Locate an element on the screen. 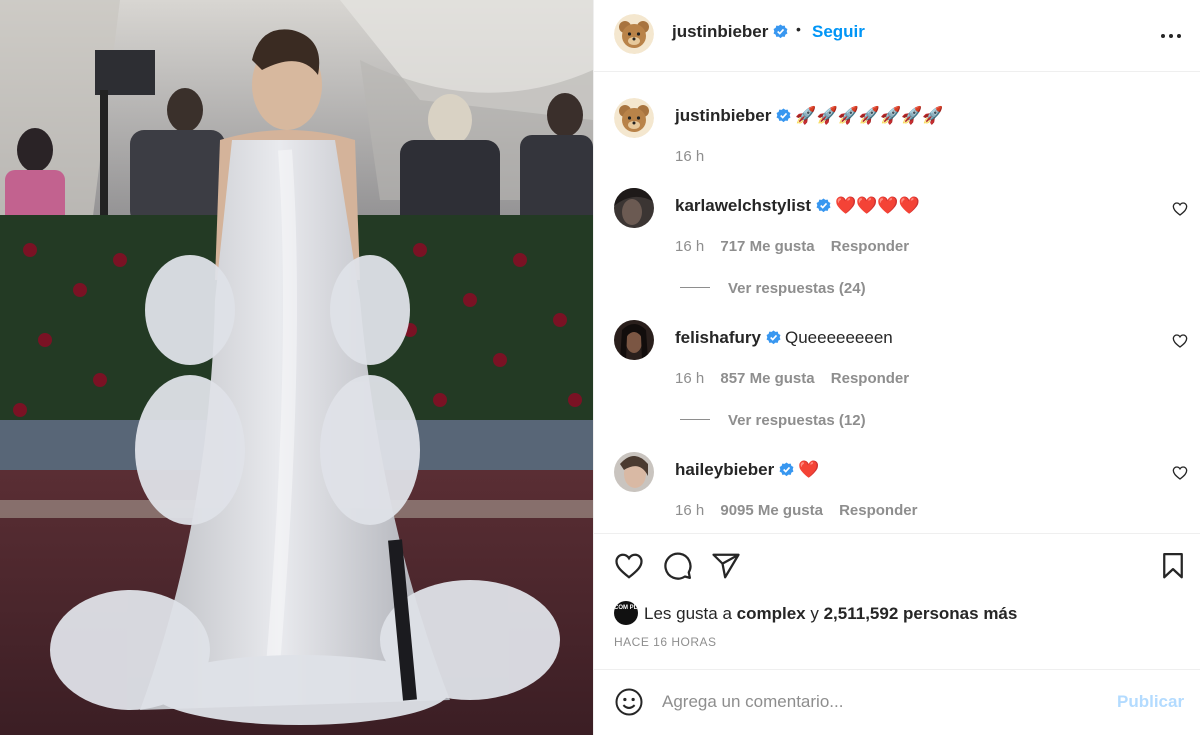 Image resolution: width=1200 pixels, height=735 pixels. caption-meta: 16 h is located at coordinates (695, 156).